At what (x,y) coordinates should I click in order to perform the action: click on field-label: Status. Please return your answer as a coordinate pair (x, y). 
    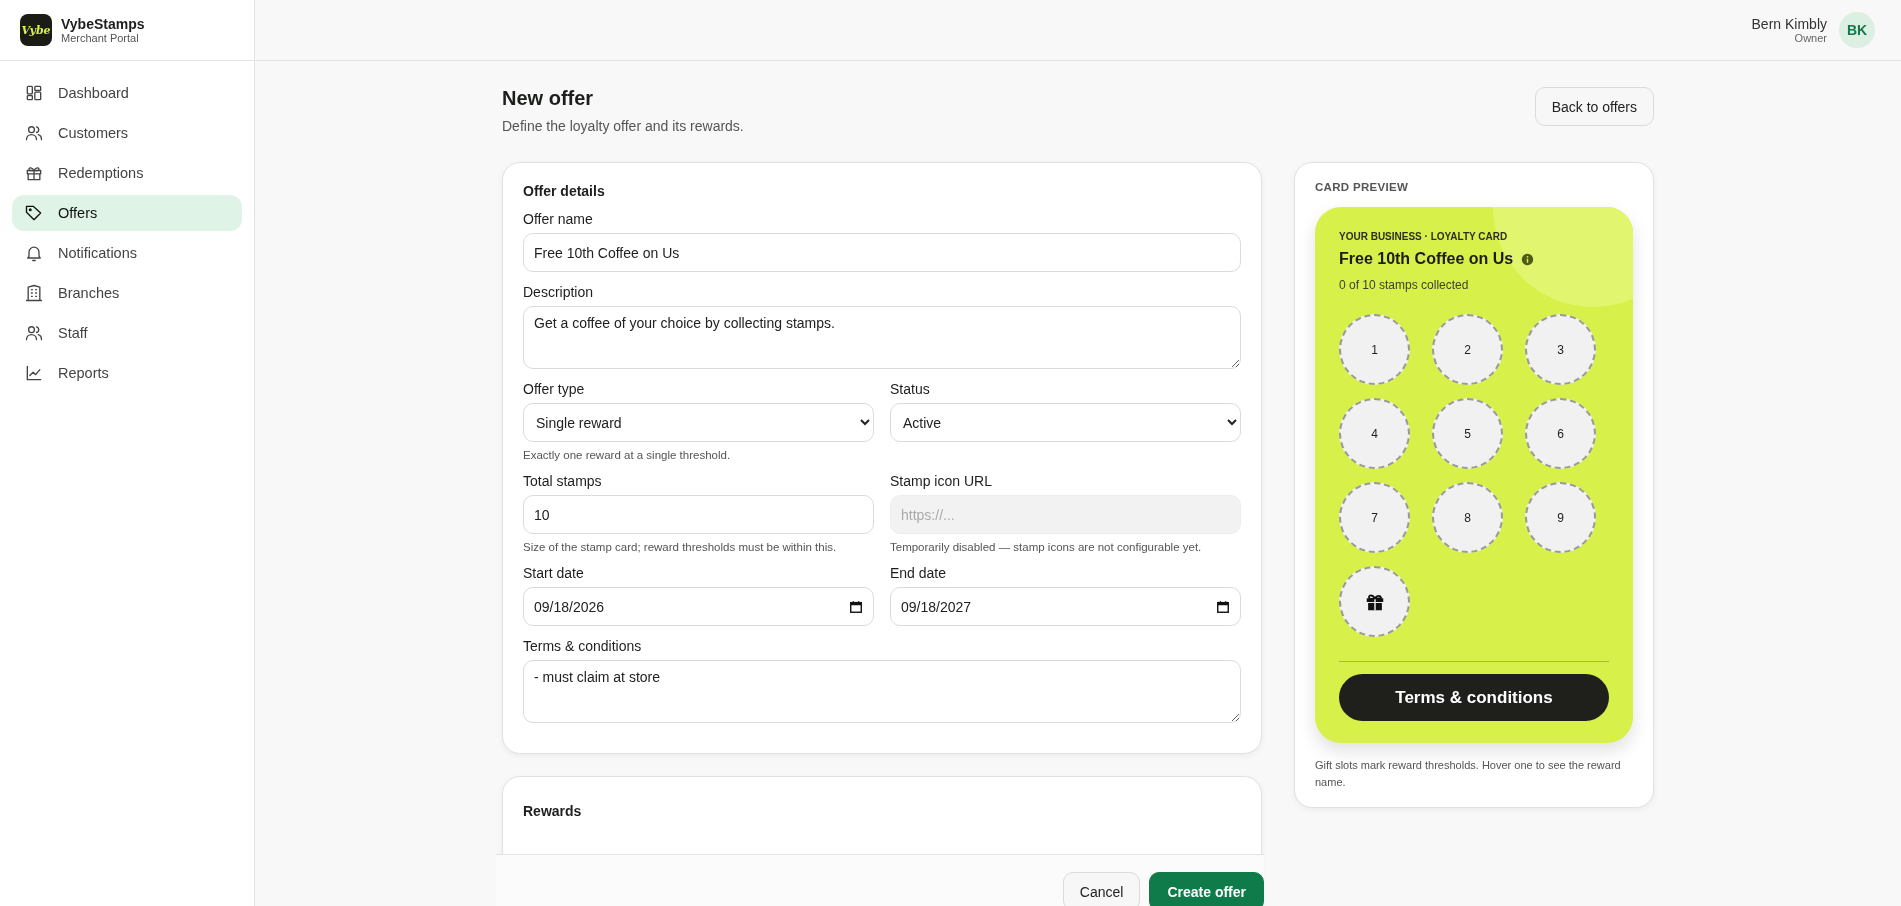
    Looking at the image, I should click on (910, 389).